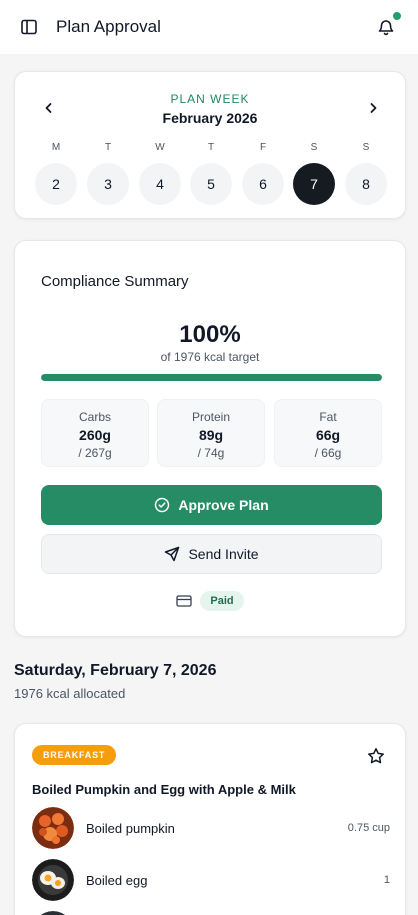 The image size is (418, 915). What do you see at coordinates (130, 828) in the screenshot?
I see `food-name: Boiled pumpkin` at bounding box center [130, 828].